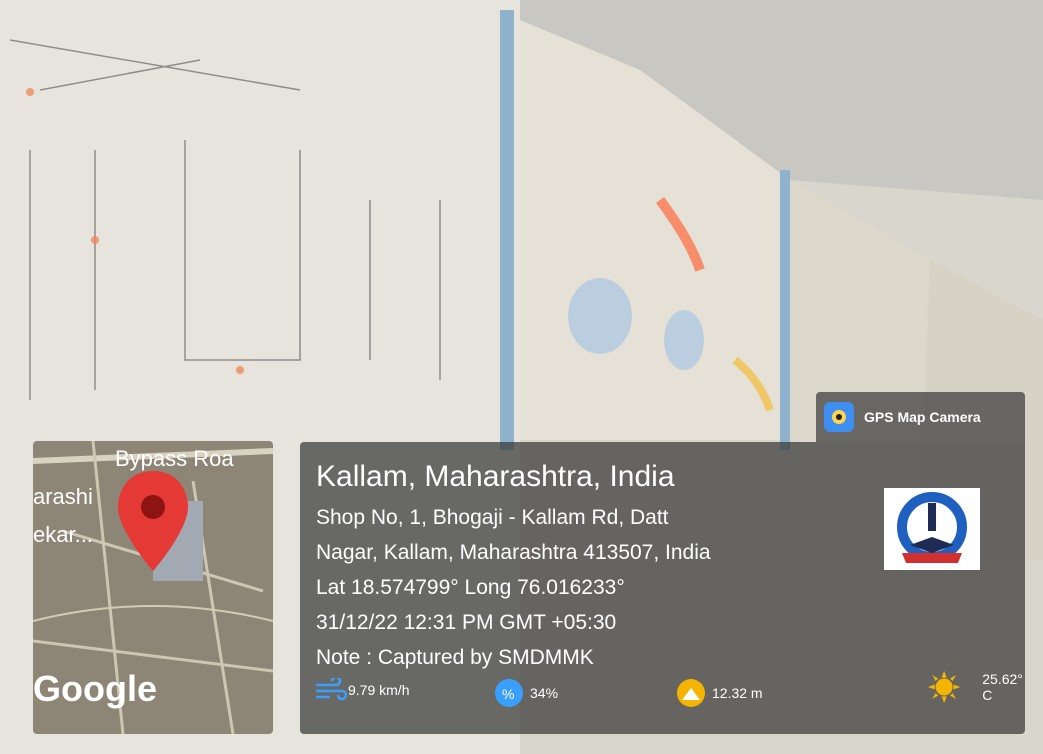 The height and width of the screenshot is (754, 1043). Describe the element at coordinates (466, 622) in the screenshot. I see `datetime: 31/12/22 12:31 PM GMT +05:30` at that location.